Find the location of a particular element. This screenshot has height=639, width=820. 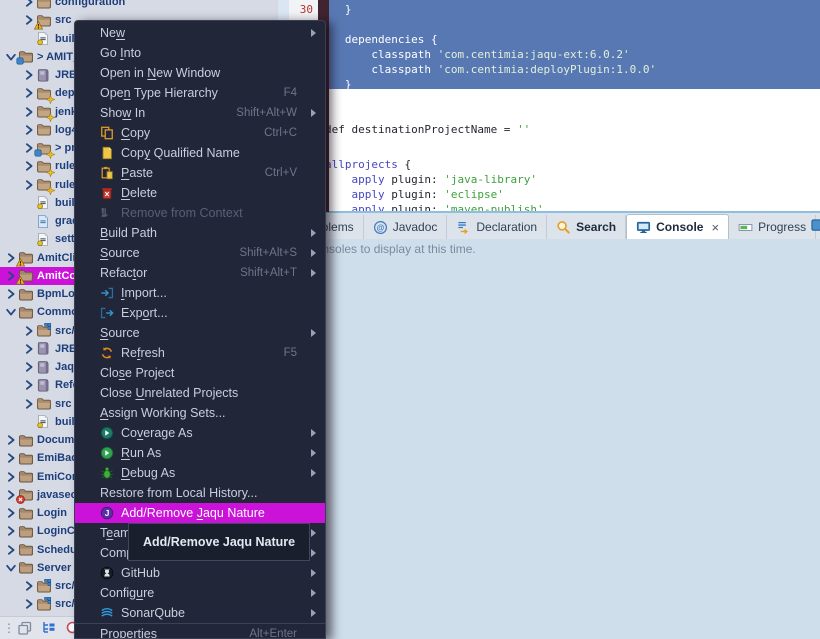

tab-javadoc: @ Javadoc is located at coordinates (406, 227).